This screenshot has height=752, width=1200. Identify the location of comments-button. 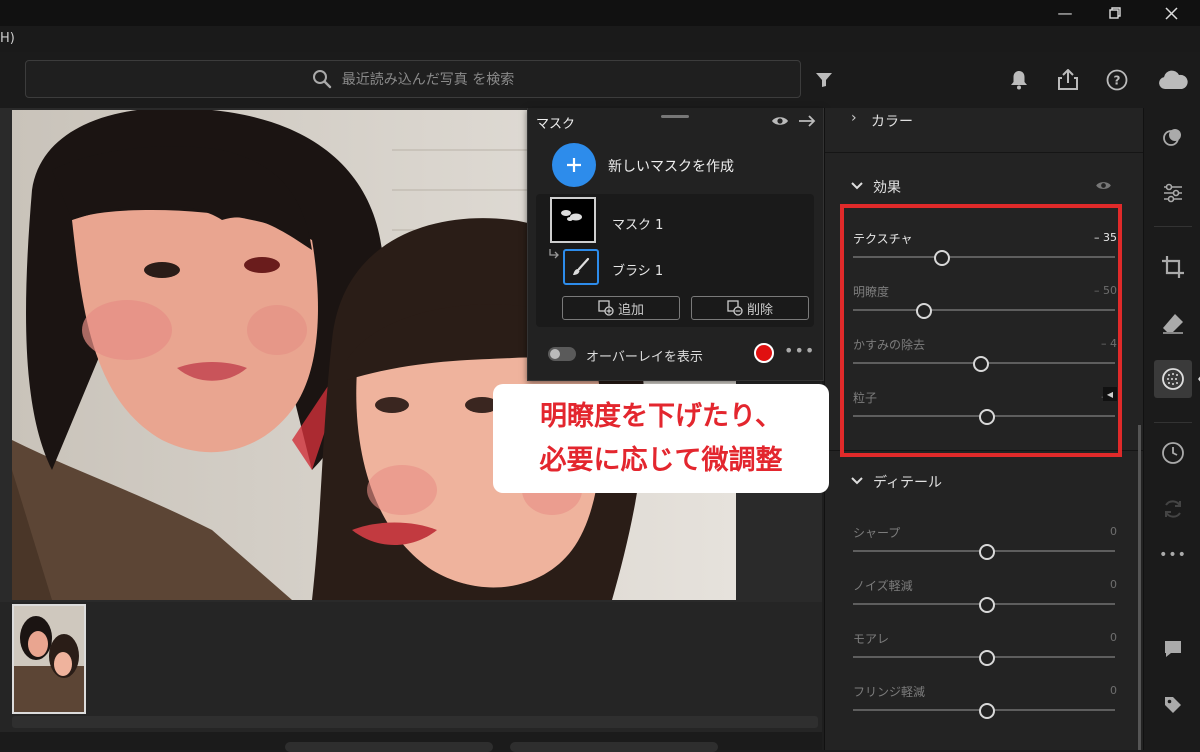
(1173, 649).